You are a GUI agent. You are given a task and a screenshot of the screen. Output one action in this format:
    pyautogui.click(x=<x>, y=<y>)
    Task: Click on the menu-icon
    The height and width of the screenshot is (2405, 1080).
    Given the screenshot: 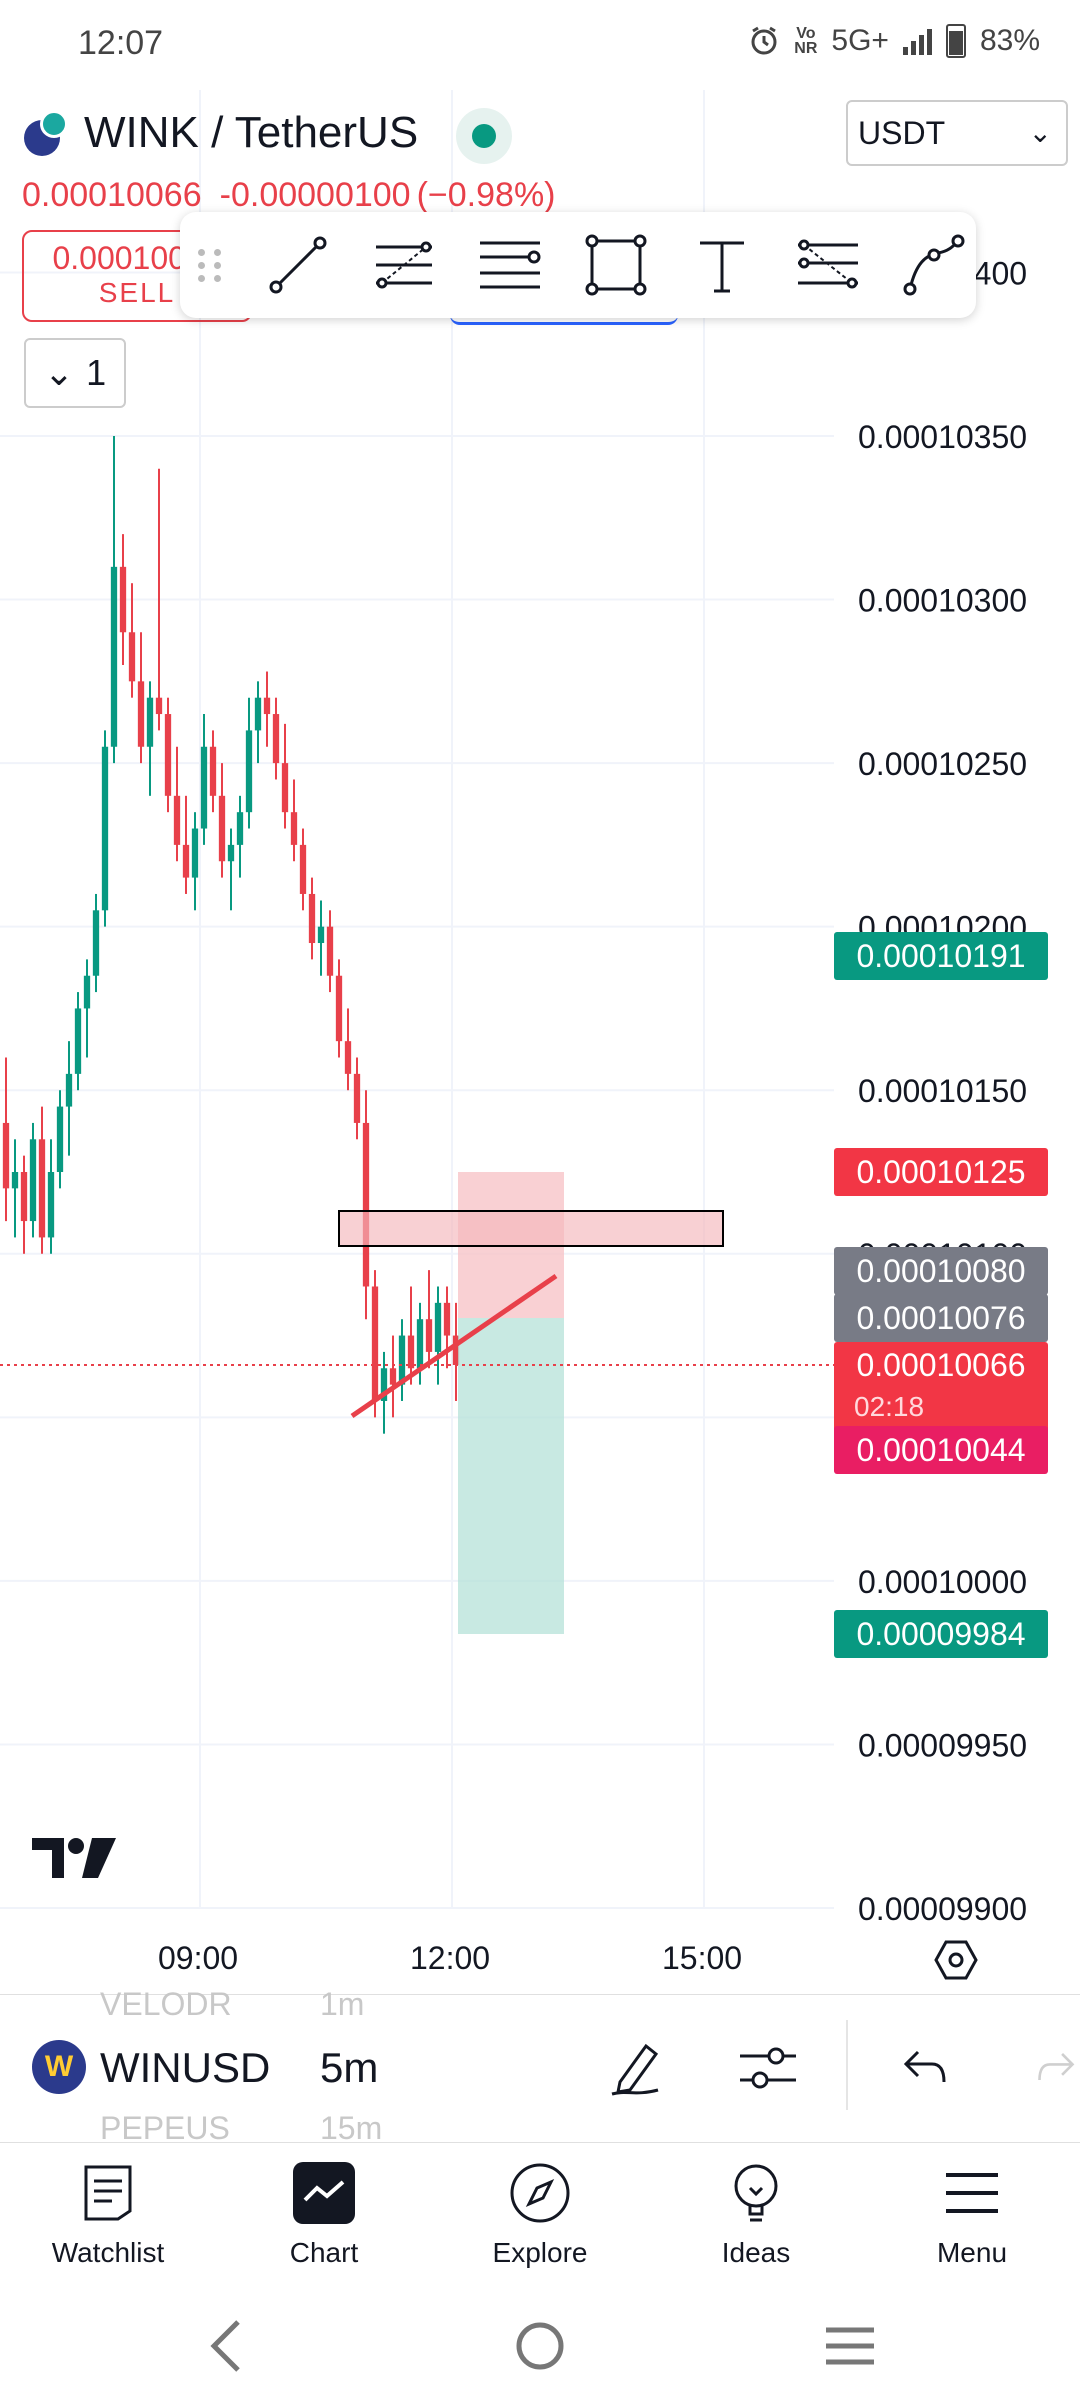 What is the action you would take?
    pyautogui.click(x=972, y=2193)
    